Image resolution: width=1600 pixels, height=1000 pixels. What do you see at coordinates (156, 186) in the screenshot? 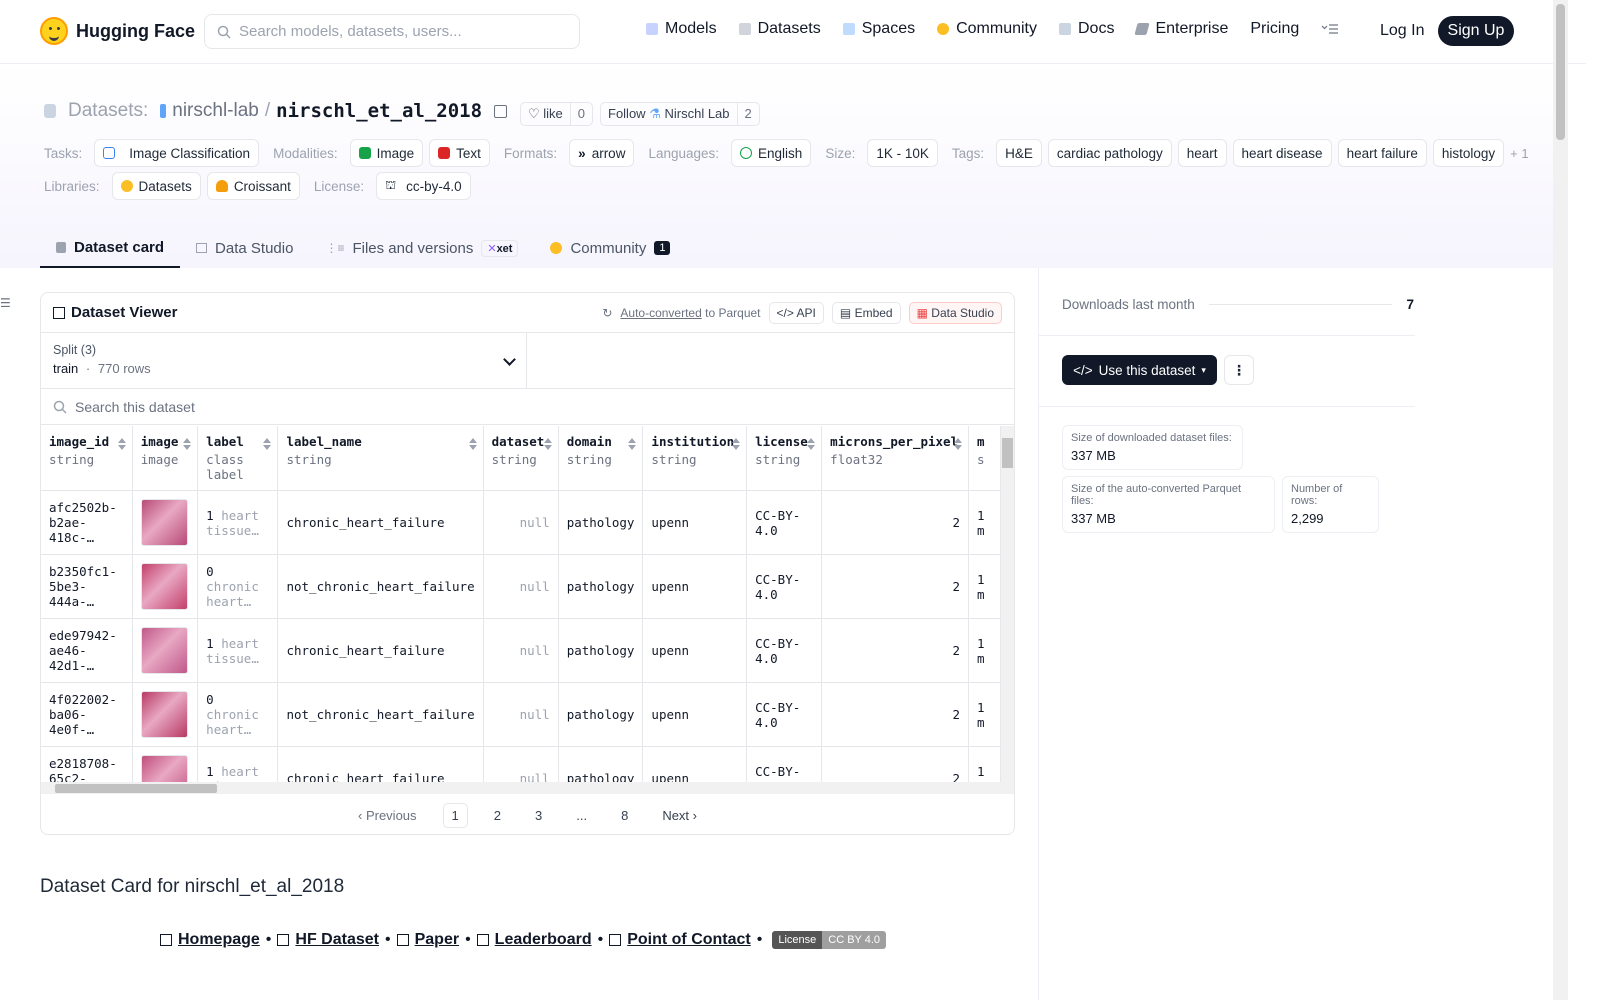
I see `tag-datasets-lib: Datasets` at bounding box center [156, 186].